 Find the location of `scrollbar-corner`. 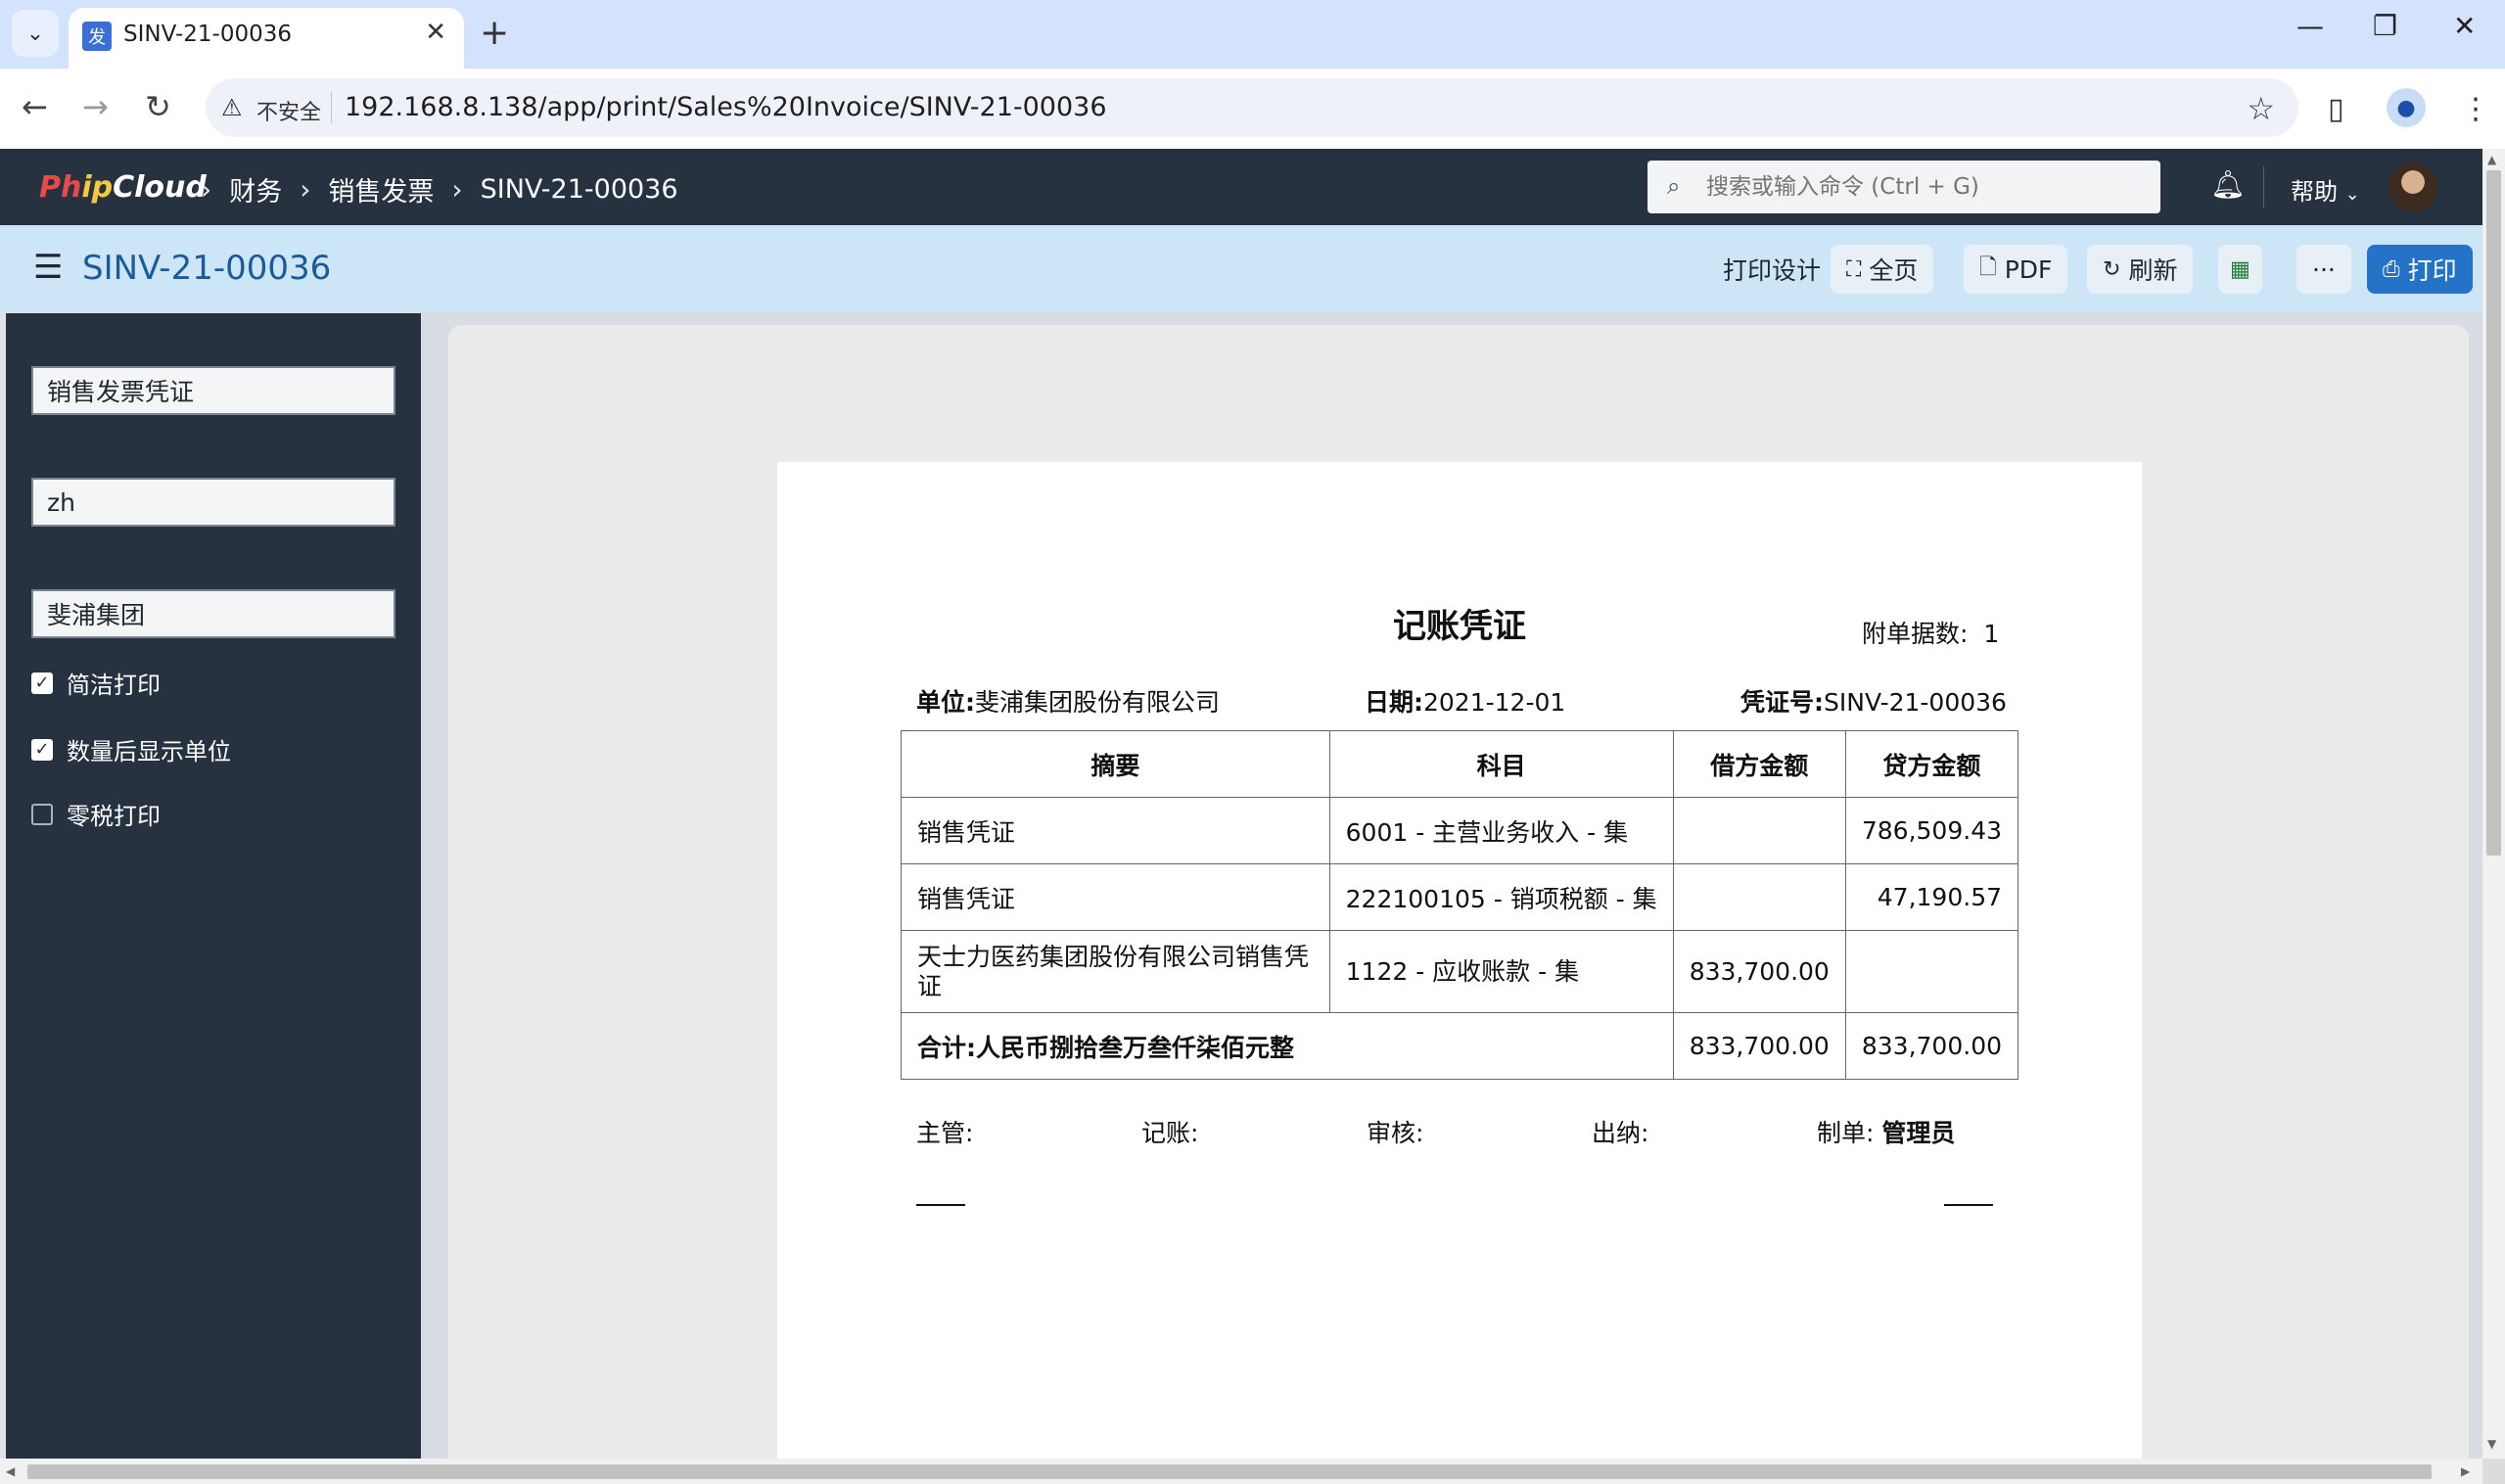

scrollbar-corner is located at coordinates (2493, 1471).